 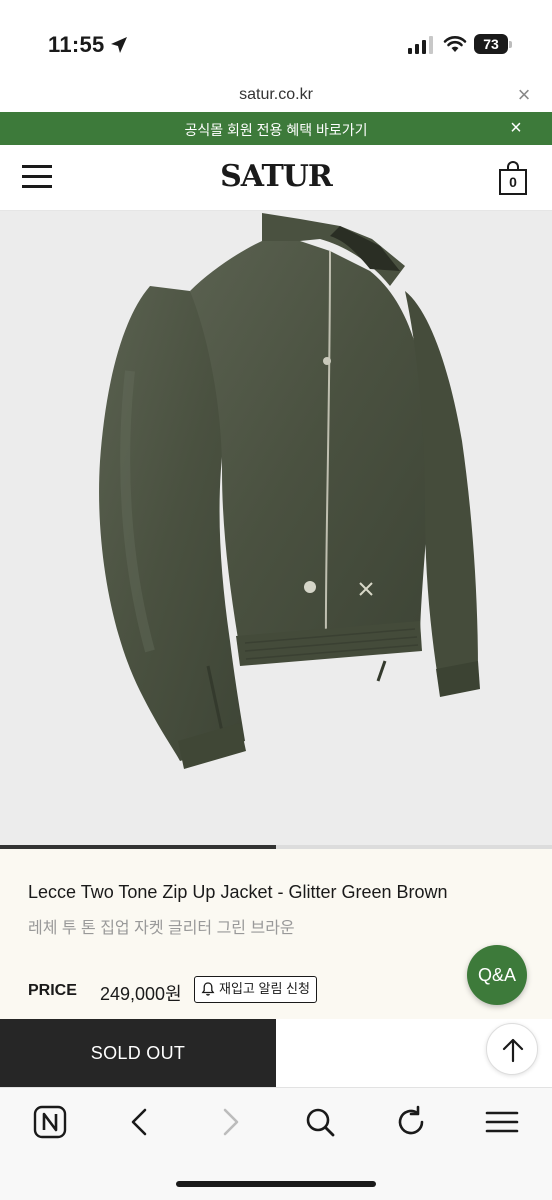 I want to click on restock-alert-label: 재입고 알림 신청, so click(x=264, y=988).